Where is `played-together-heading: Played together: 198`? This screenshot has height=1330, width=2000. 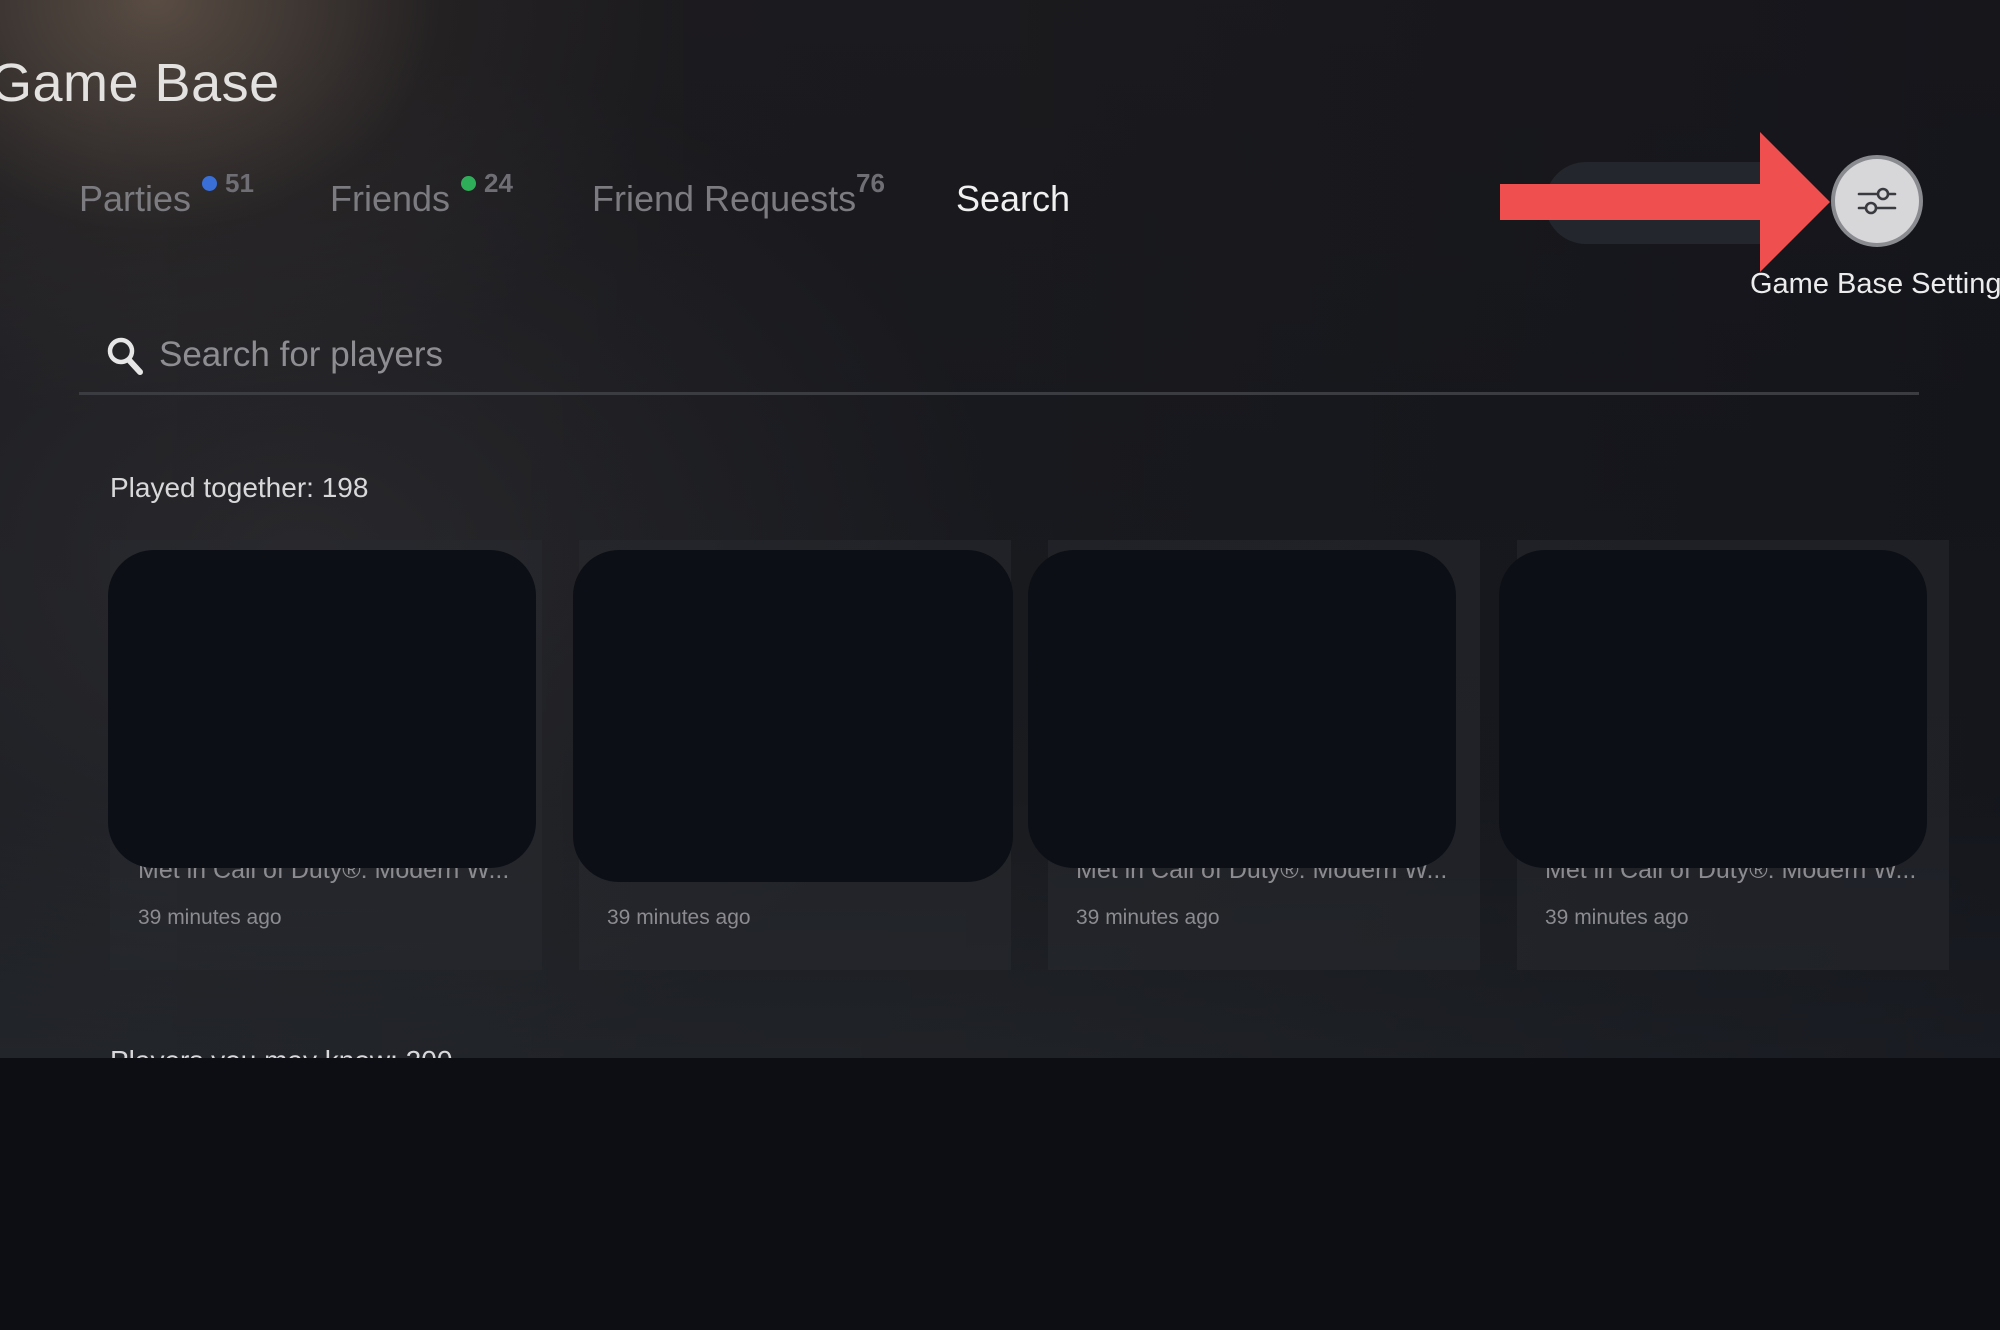
played-together-heading: Played together: 198 is located at coordinates (239, 487).